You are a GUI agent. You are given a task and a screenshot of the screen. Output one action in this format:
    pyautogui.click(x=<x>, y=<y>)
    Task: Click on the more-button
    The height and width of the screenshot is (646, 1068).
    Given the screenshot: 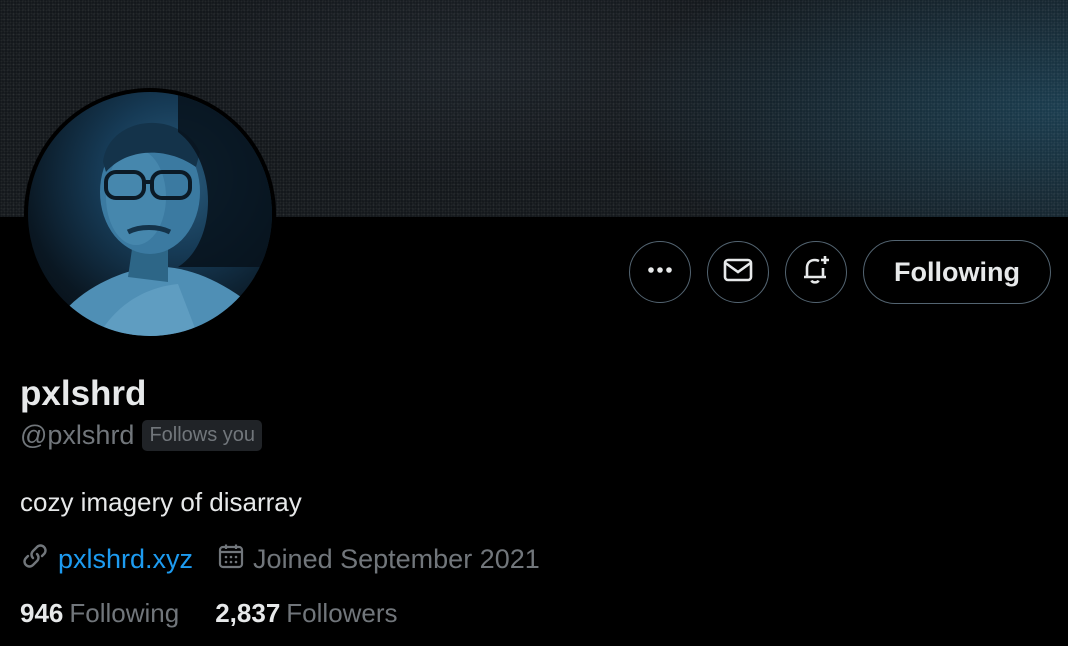 What is the action you would take?
    pyautogui.click(x=660, y=272)
    